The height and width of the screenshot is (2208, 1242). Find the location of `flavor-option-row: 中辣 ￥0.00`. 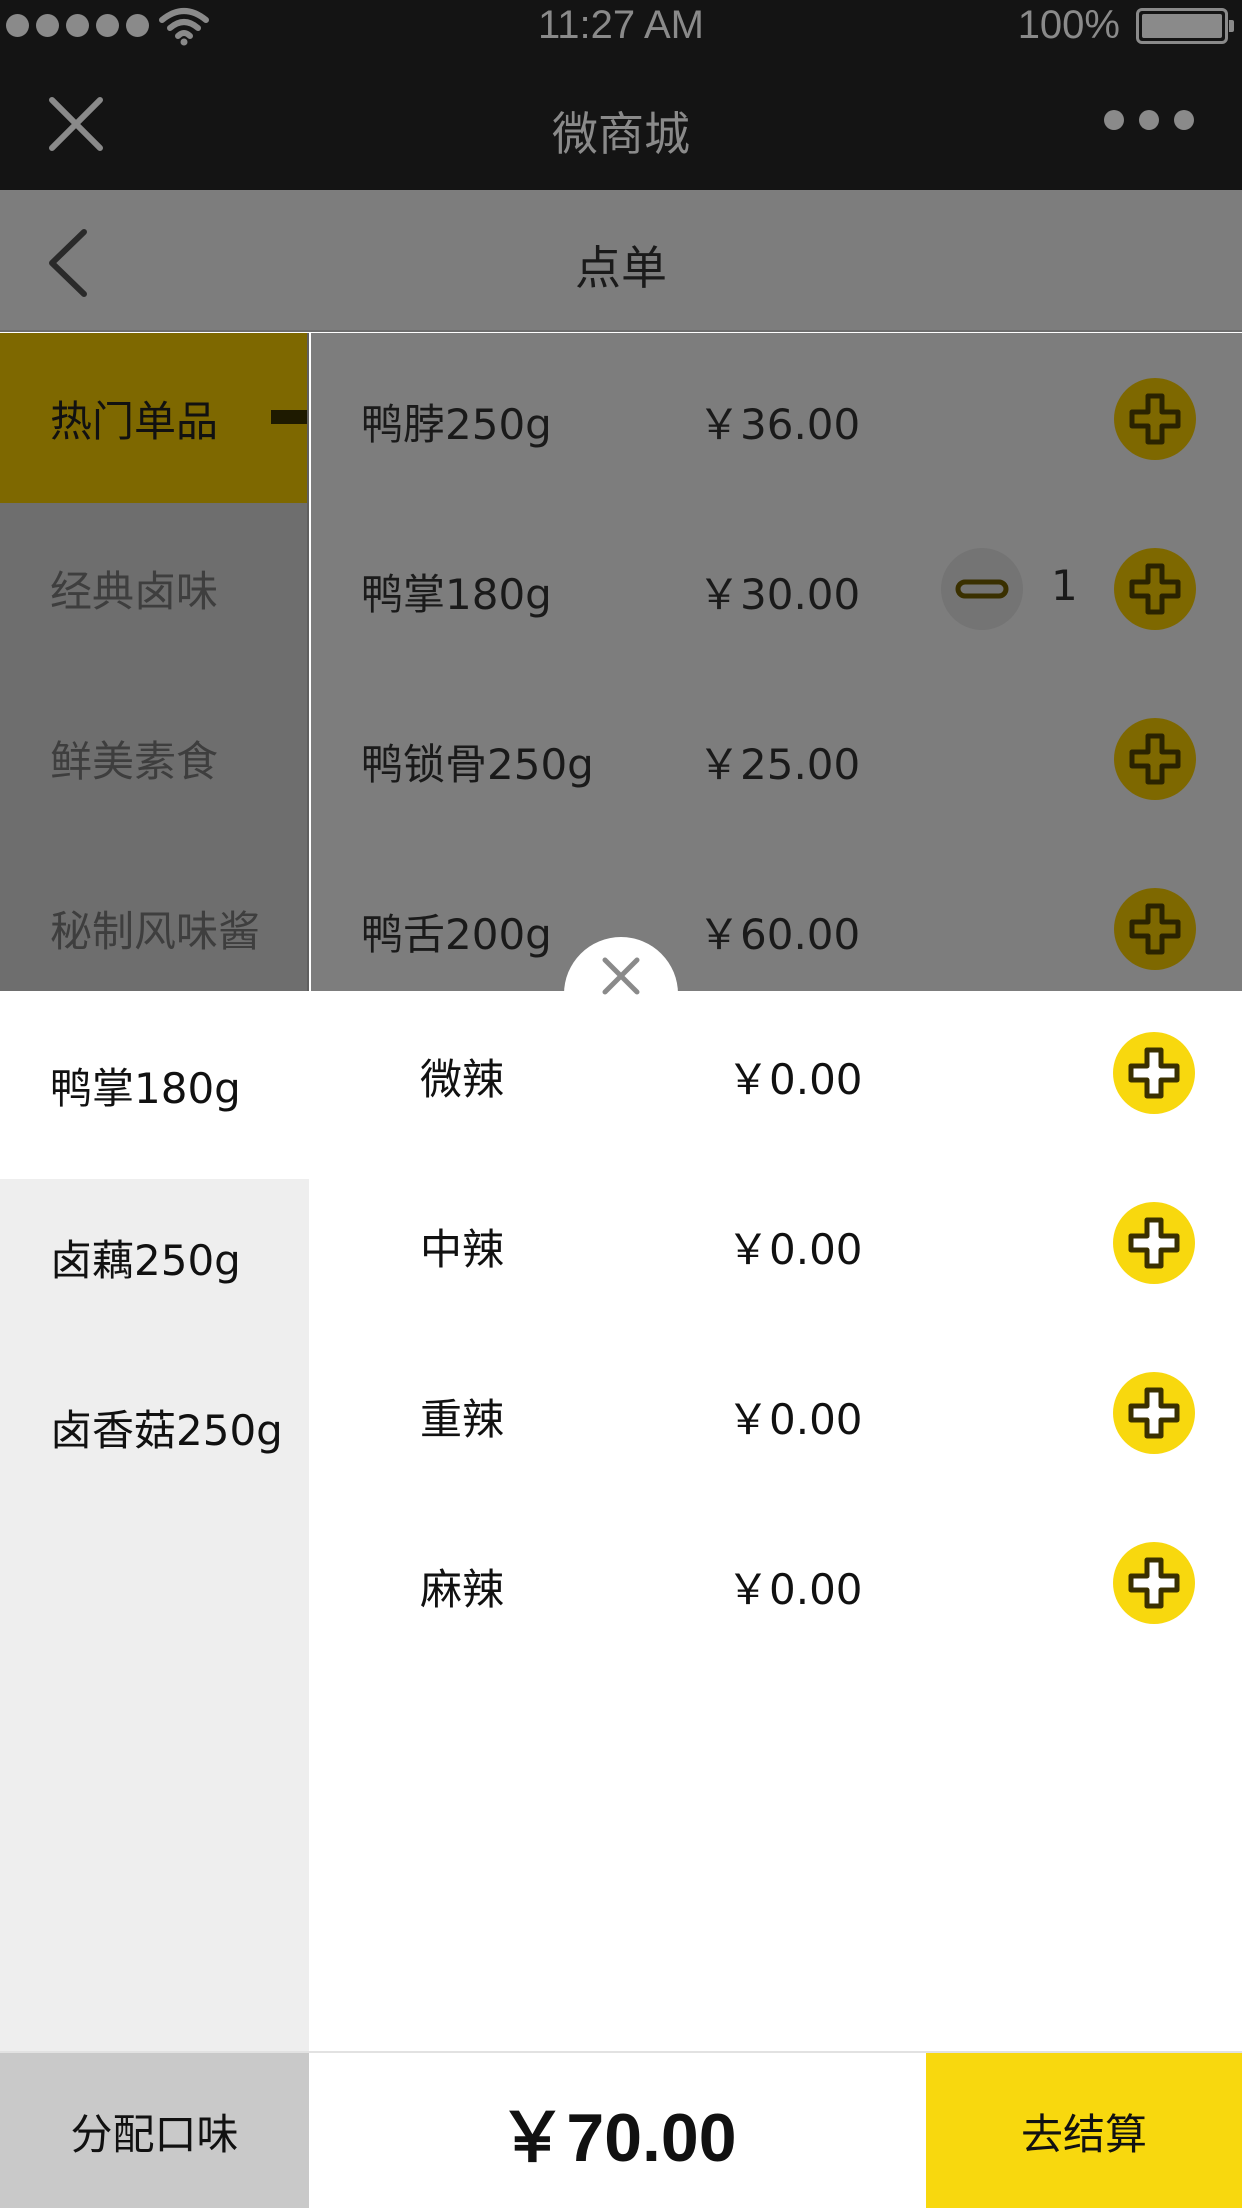

flavor-option-row: 中辣 ￥0.00 is located at coordinates (775, 1246).